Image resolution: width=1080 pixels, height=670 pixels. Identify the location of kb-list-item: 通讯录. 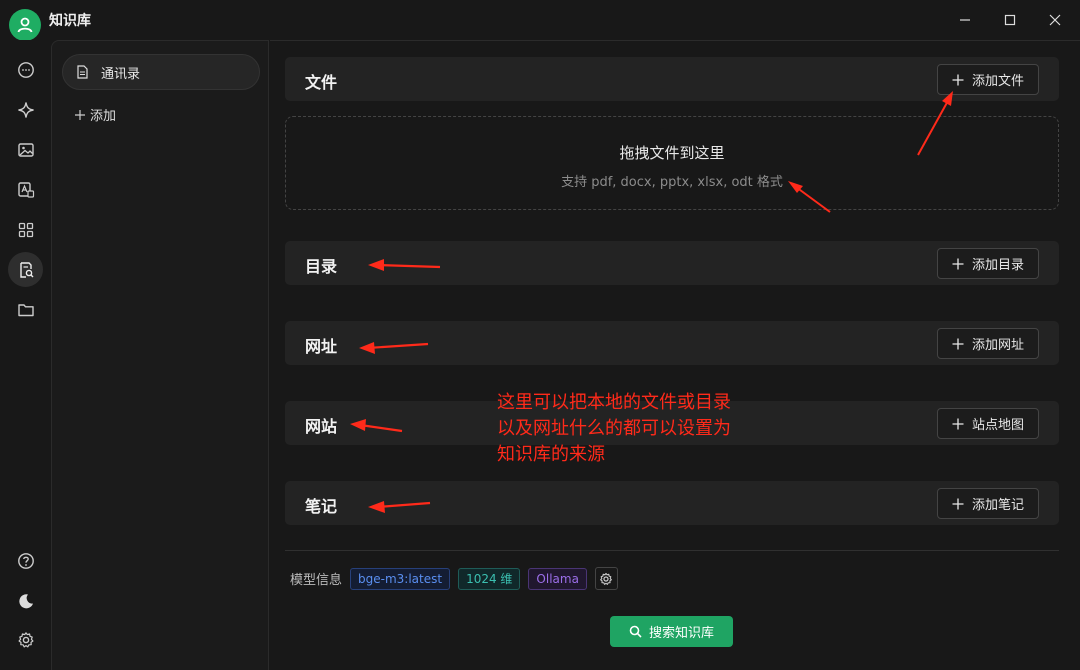
(161, 72).